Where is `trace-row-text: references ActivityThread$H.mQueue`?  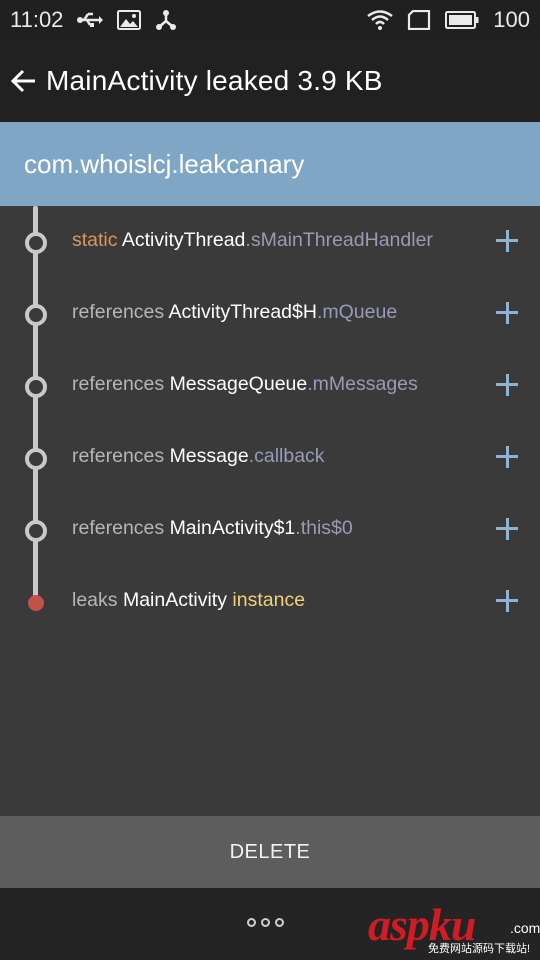
trace-row-text: references ActivityThread$H.mQueue is located at coordinates (234, 312).